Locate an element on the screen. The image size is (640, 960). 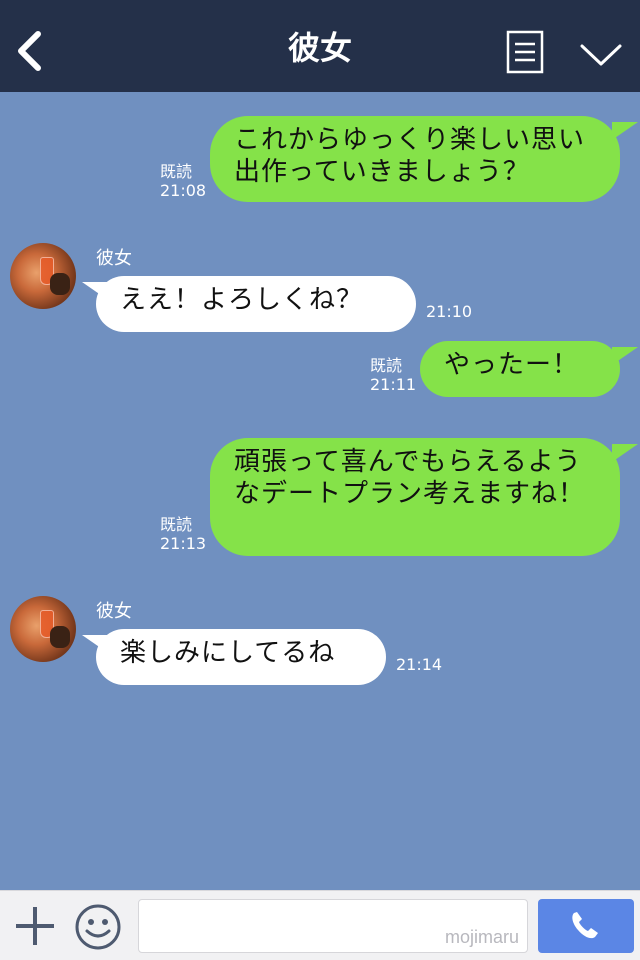
message-text: ええ！よろしくね？ is located at coordinates (242, 300).